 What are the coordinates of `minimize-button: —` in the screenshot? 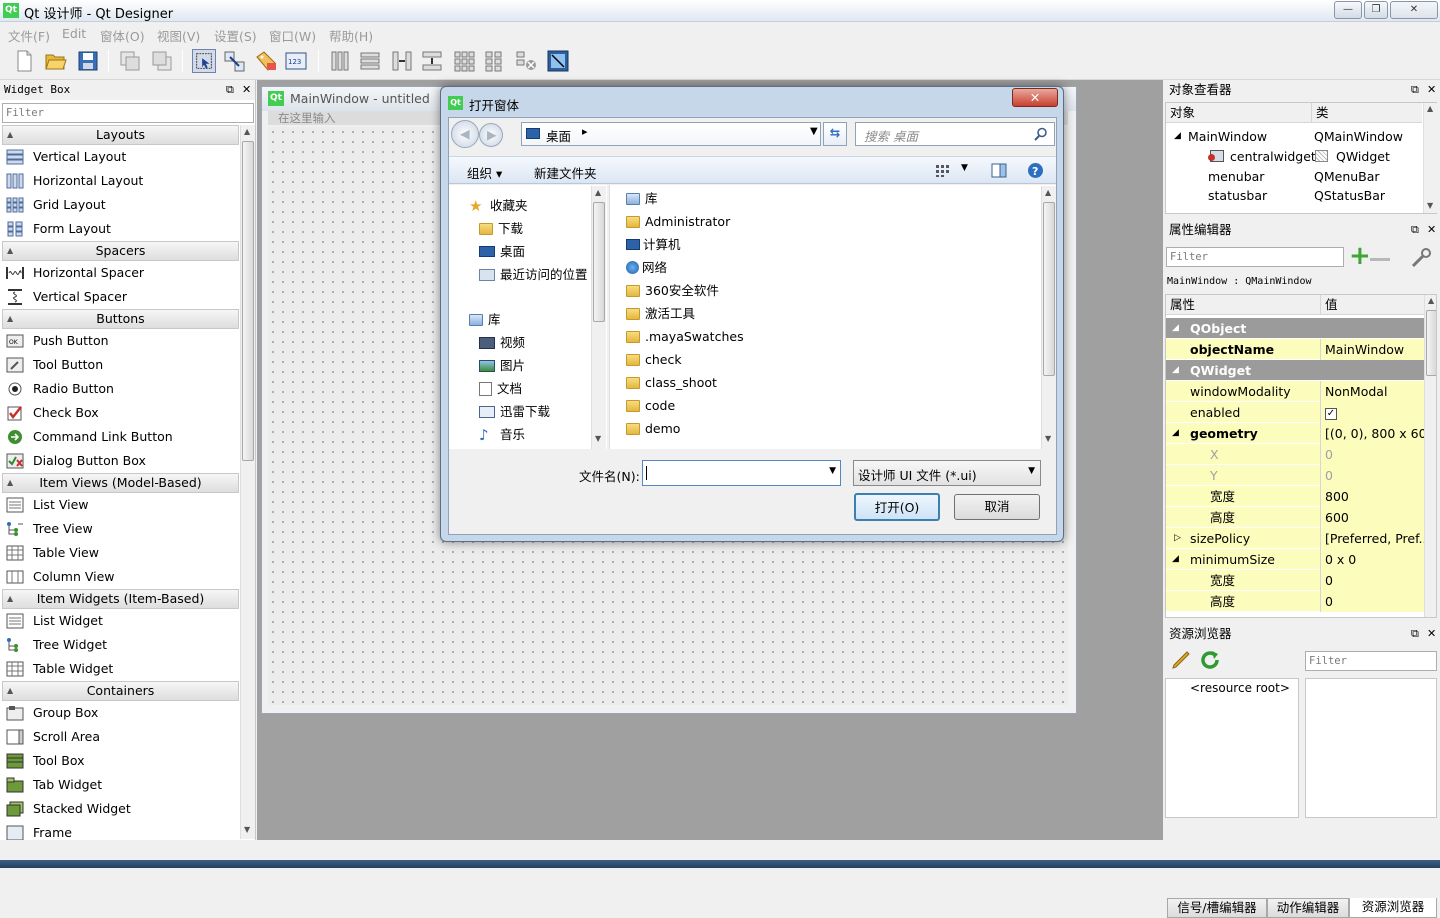 It's located at (1348, 10).